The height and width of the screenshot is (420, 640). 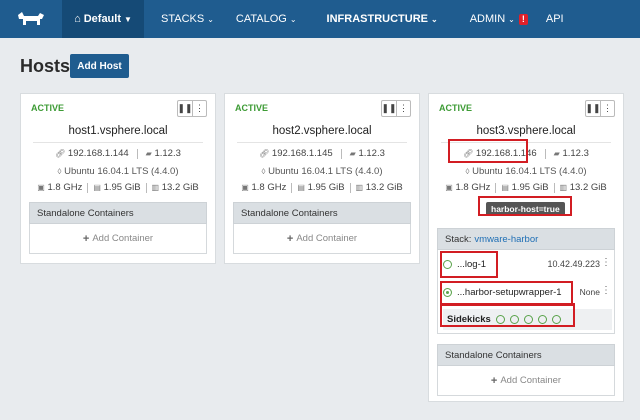 I want to click on nav-catalog: CATALOG ⌄, so click(x=266, y=19).